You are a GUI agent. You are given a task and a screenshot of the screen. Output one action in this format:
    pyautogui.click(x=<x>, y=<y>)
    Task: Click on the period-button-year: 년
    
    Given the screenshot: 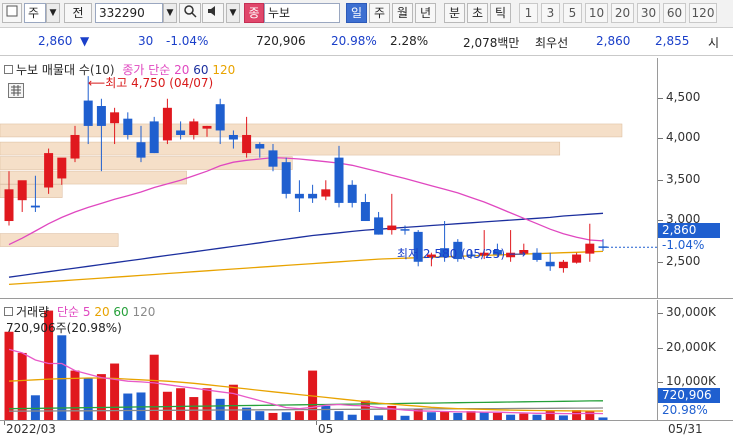 What is the action you would take?
    pyautogui.click(x=425, y=13)
    